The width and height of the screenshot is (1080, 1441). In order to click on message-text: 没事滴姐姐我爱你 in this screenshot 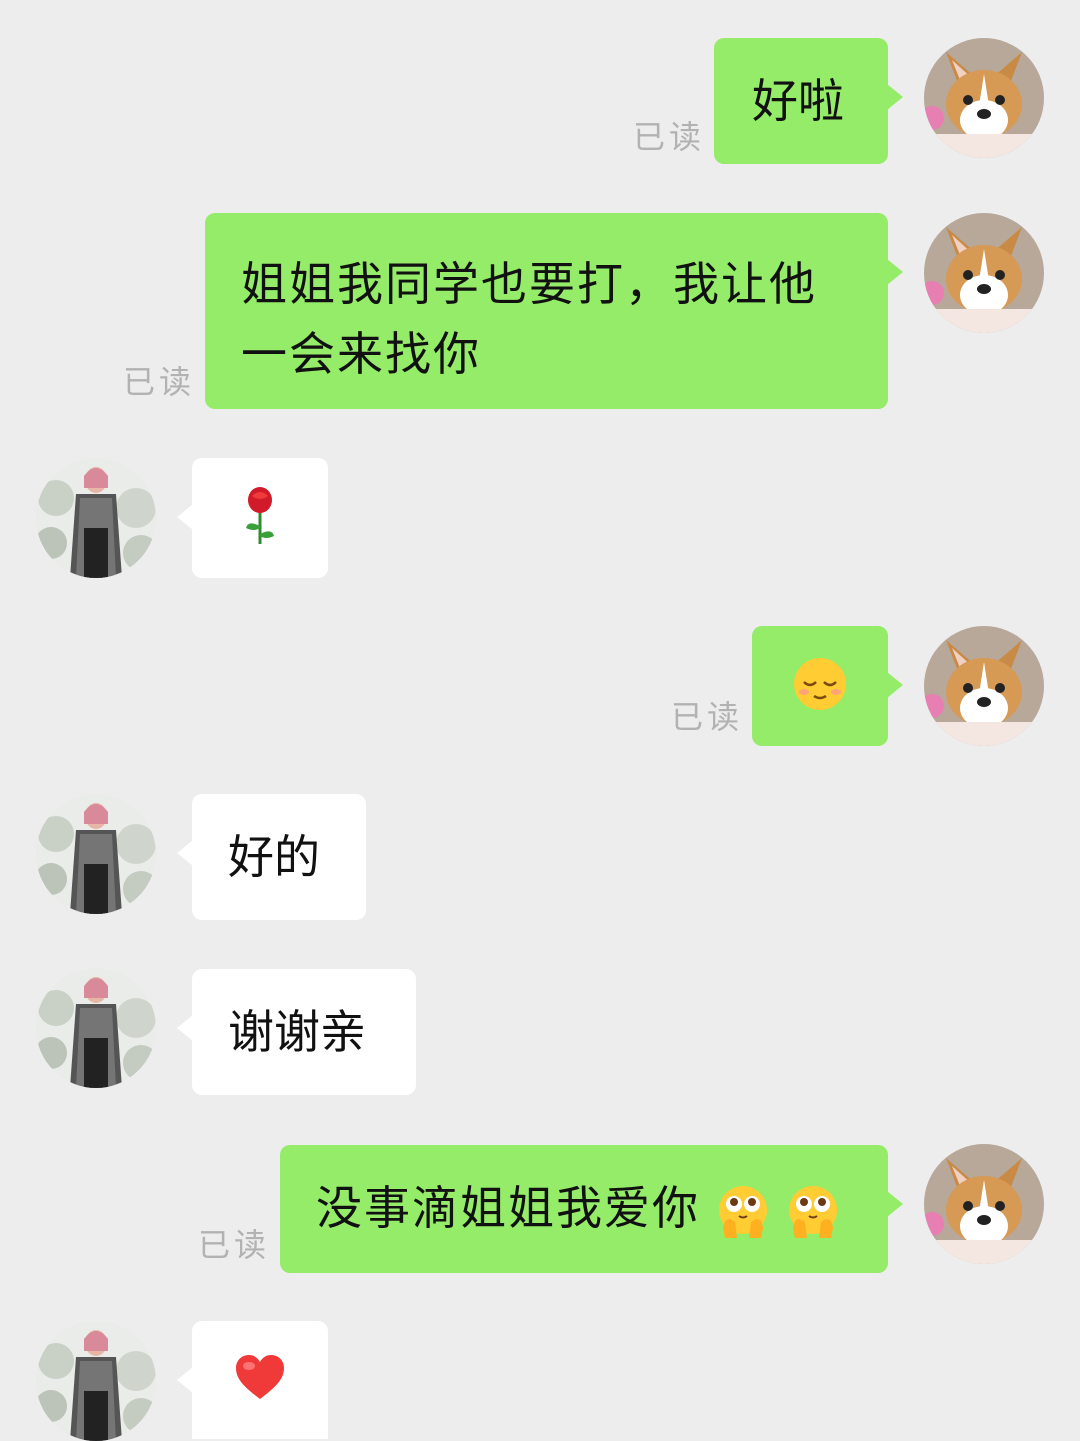, I will do `click(508, 1208)`.